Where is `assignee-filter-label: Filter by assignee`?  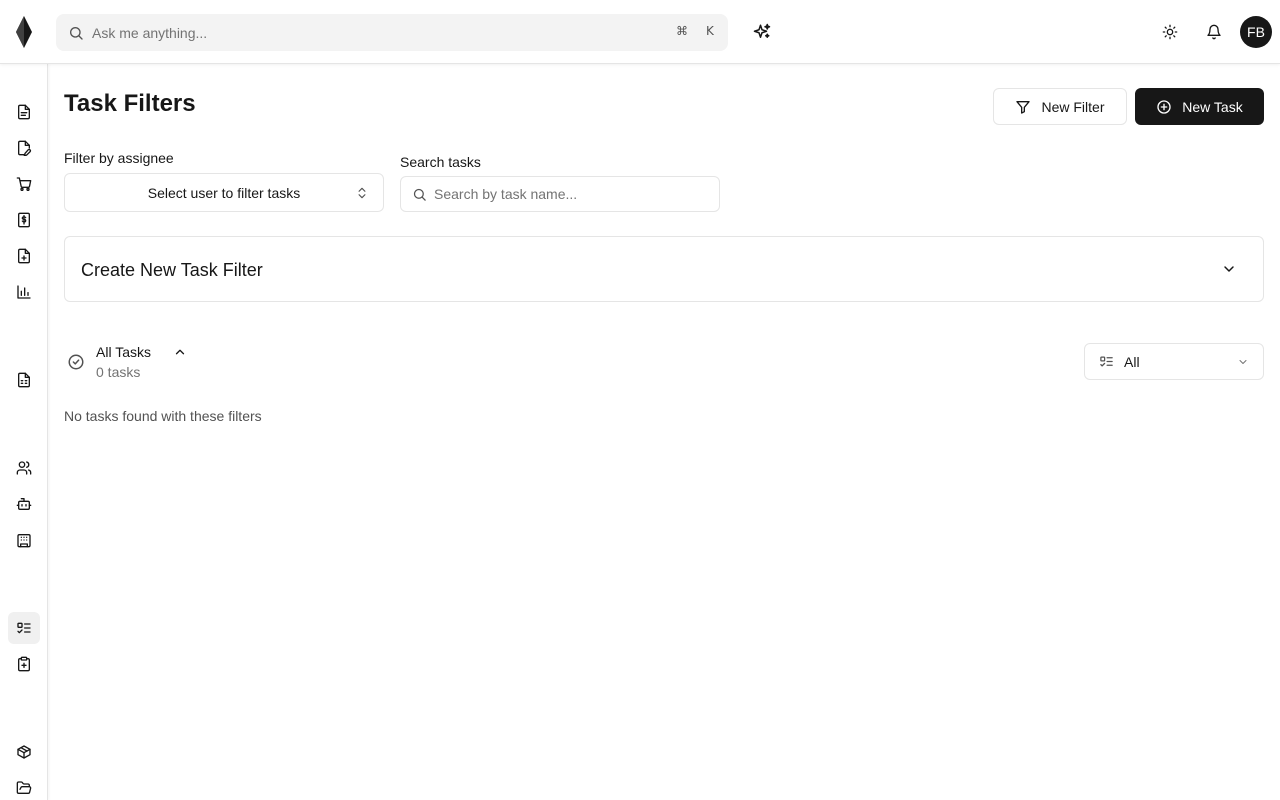
assignee-filter-label: Filter by assignee is located at coordinates (119, 158).